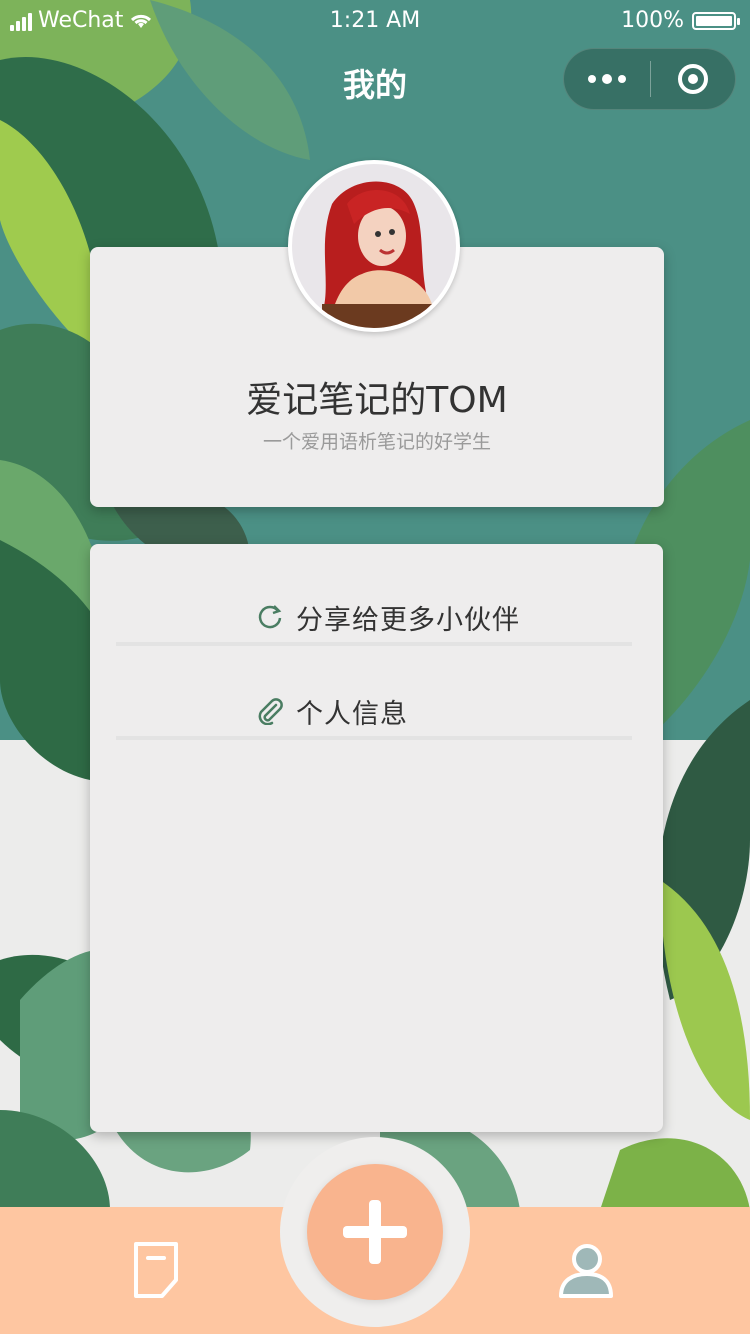  I want to click on more-options-button, so click(607, 79).